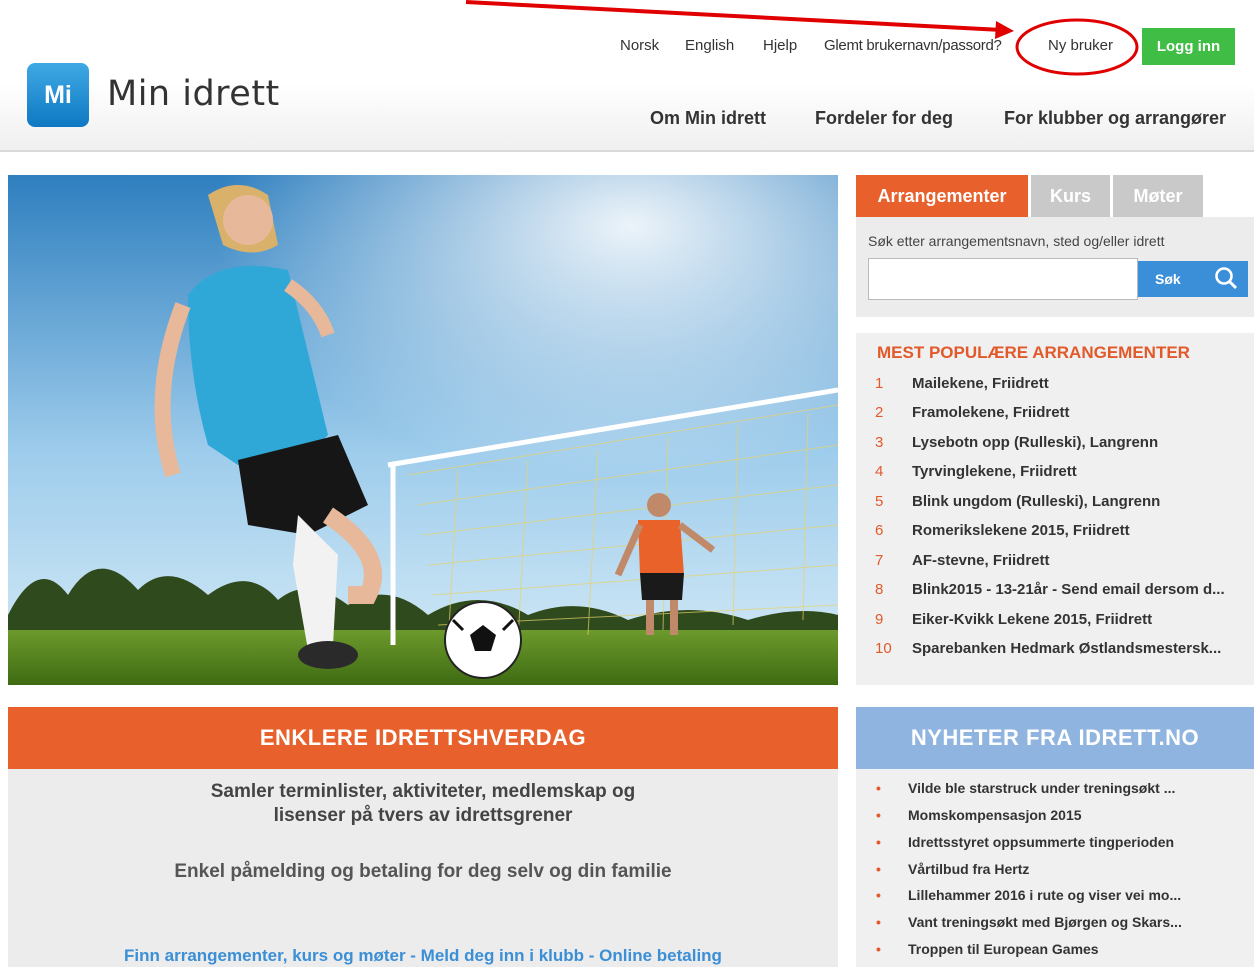 This screenshot has width=1254, height=967. Describe the element at coordinates (1168, 279) in the screenshot. I see `search-button-label: Søk` at that location.